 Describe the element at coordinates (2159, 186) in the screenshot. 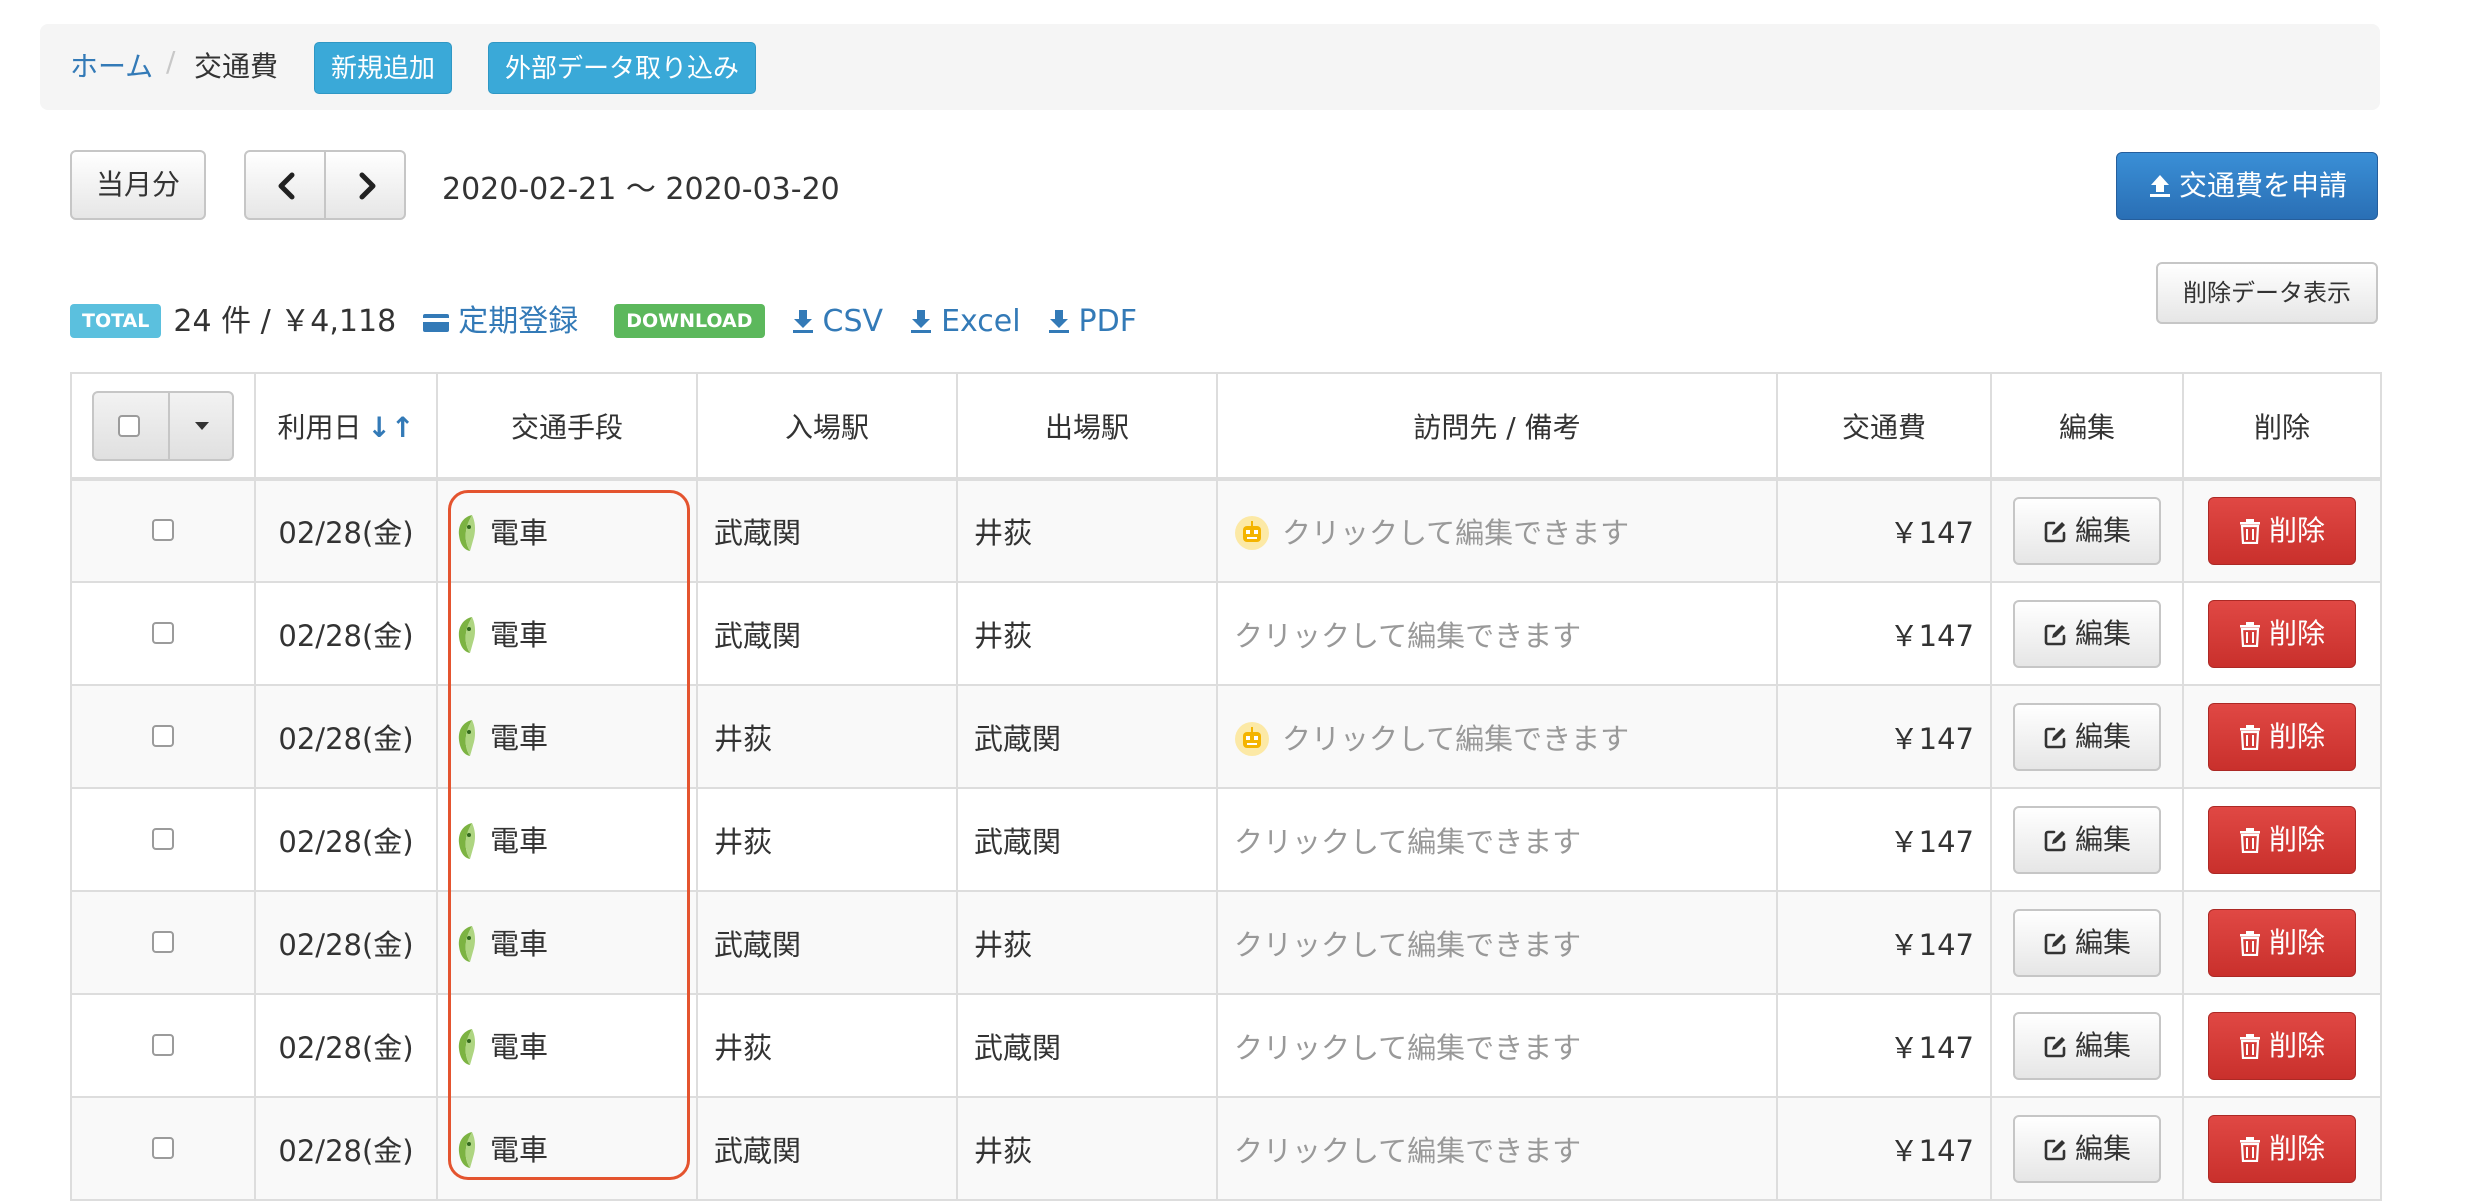

I see `upload-icon` at that location.